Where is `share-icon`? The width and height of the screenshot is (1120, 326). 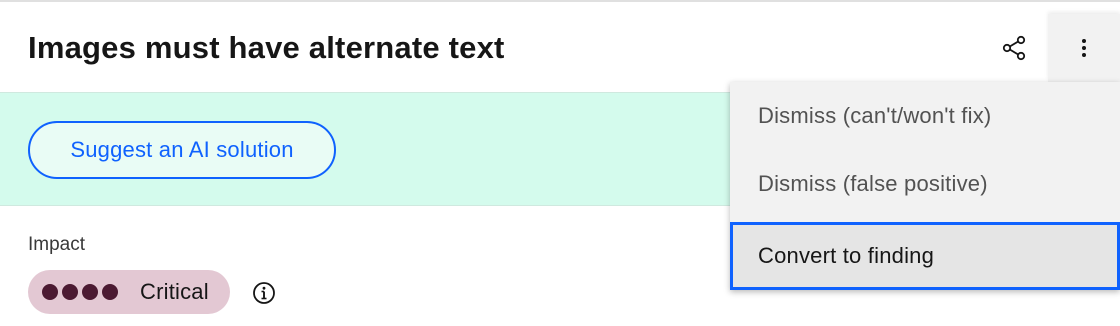
share-icon is located at coordinates (1014, 48).